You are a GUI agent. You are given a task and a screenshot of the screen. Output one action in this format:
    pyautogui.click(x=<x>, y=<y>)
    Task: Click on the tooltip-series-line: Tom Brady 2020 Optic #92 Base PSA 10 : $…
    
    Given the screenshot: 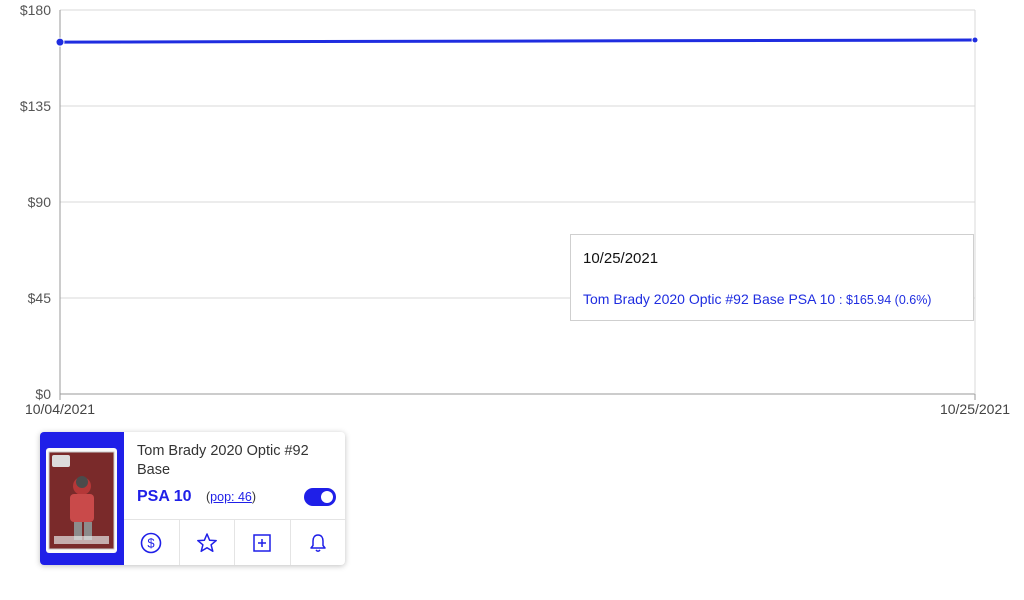 What is the action you would take?
    pyautogui.click(x=757, y=299)
    